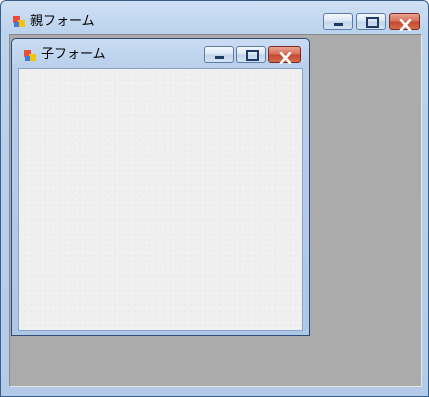  I want to click on parent-maximize-button, so click(371, 21).